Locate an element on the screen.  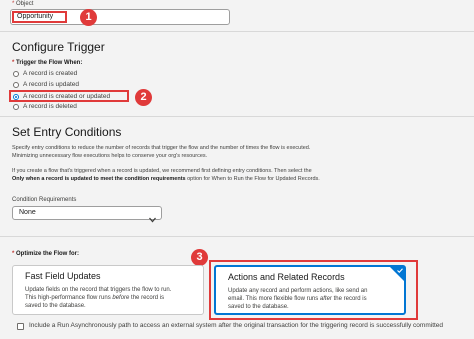
callout-badge-1: 1 is located at coordinates (88, 17).